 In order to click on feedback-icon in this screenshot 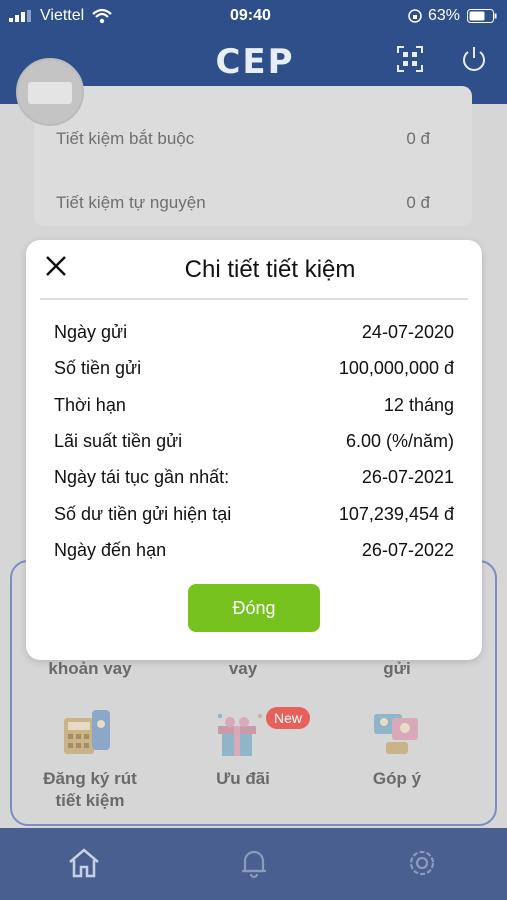, I will do `click(397, 733)`.